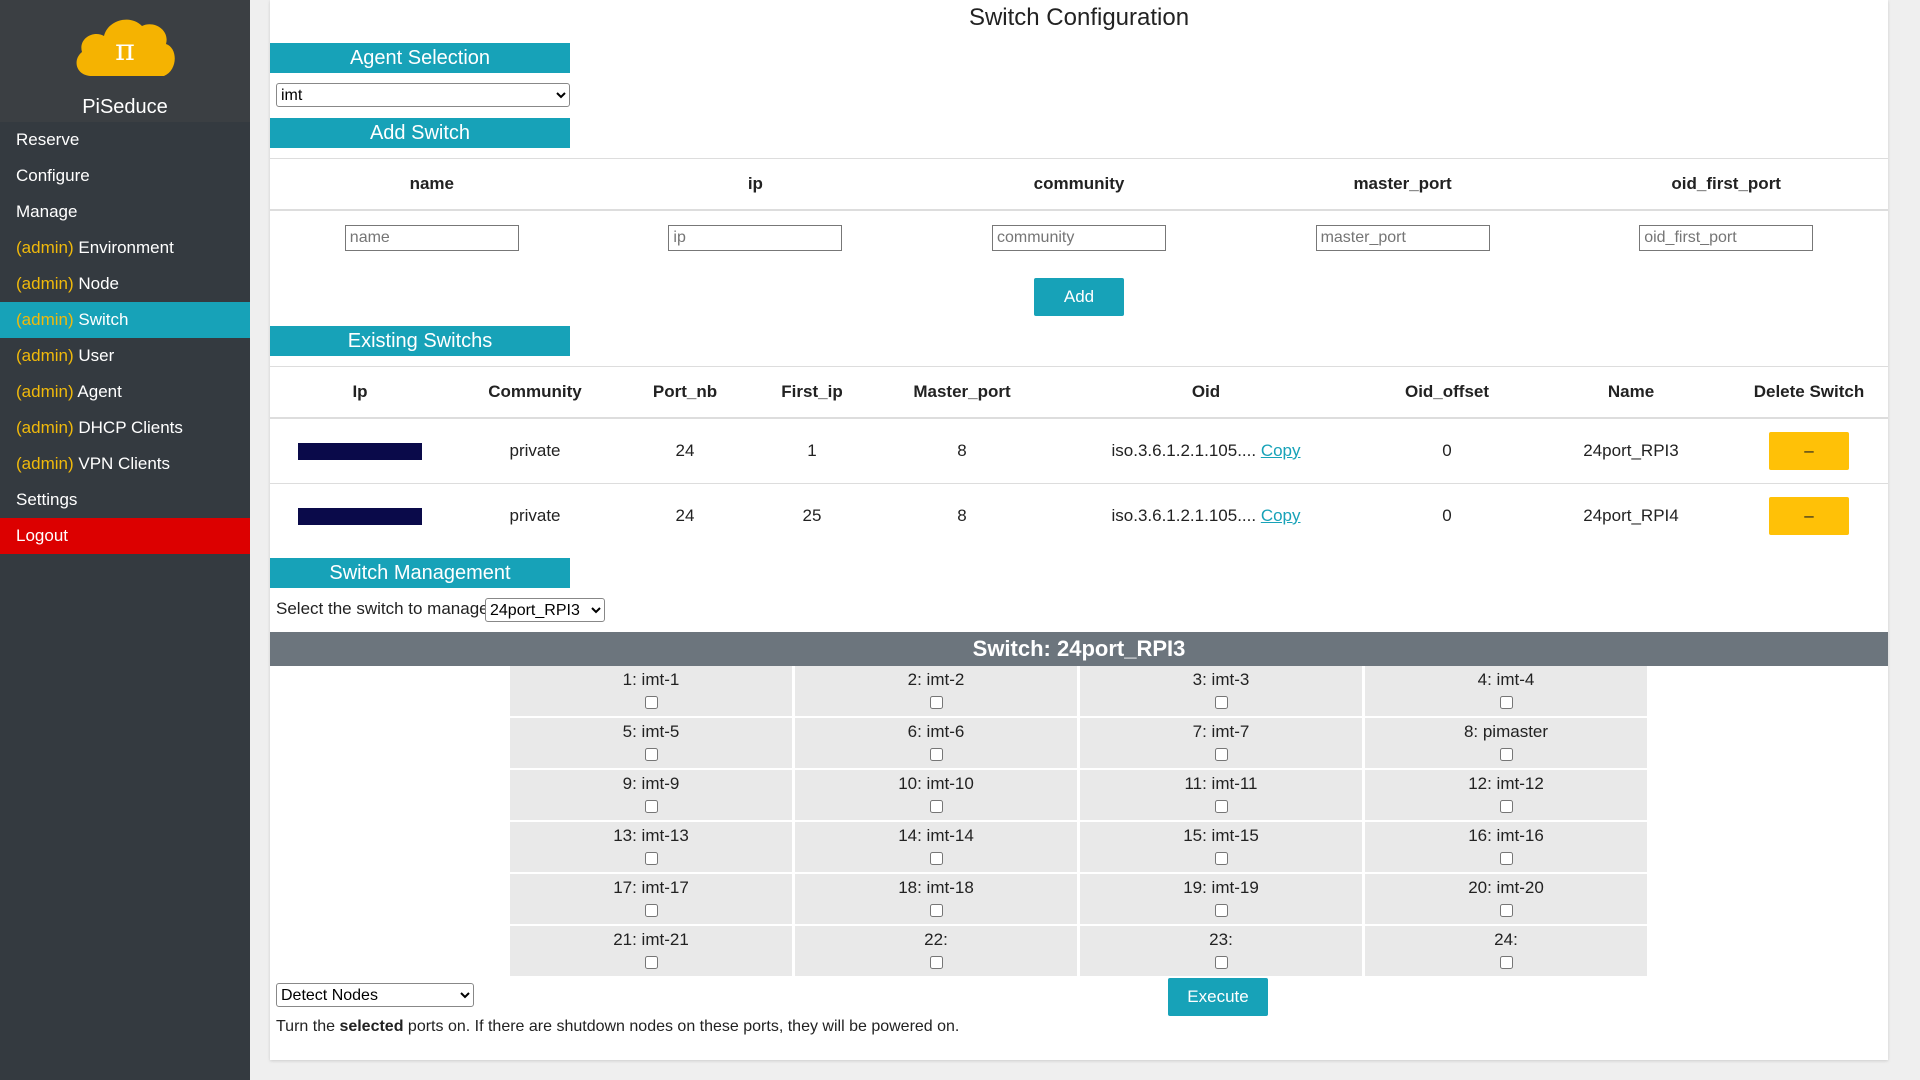 Image resolution: width=1920 pixels, height=1080 pixels. Describe the element at coordinates (1631, 451) in the screenshot. I see `name-cell: 24port_RPI3` at that location.